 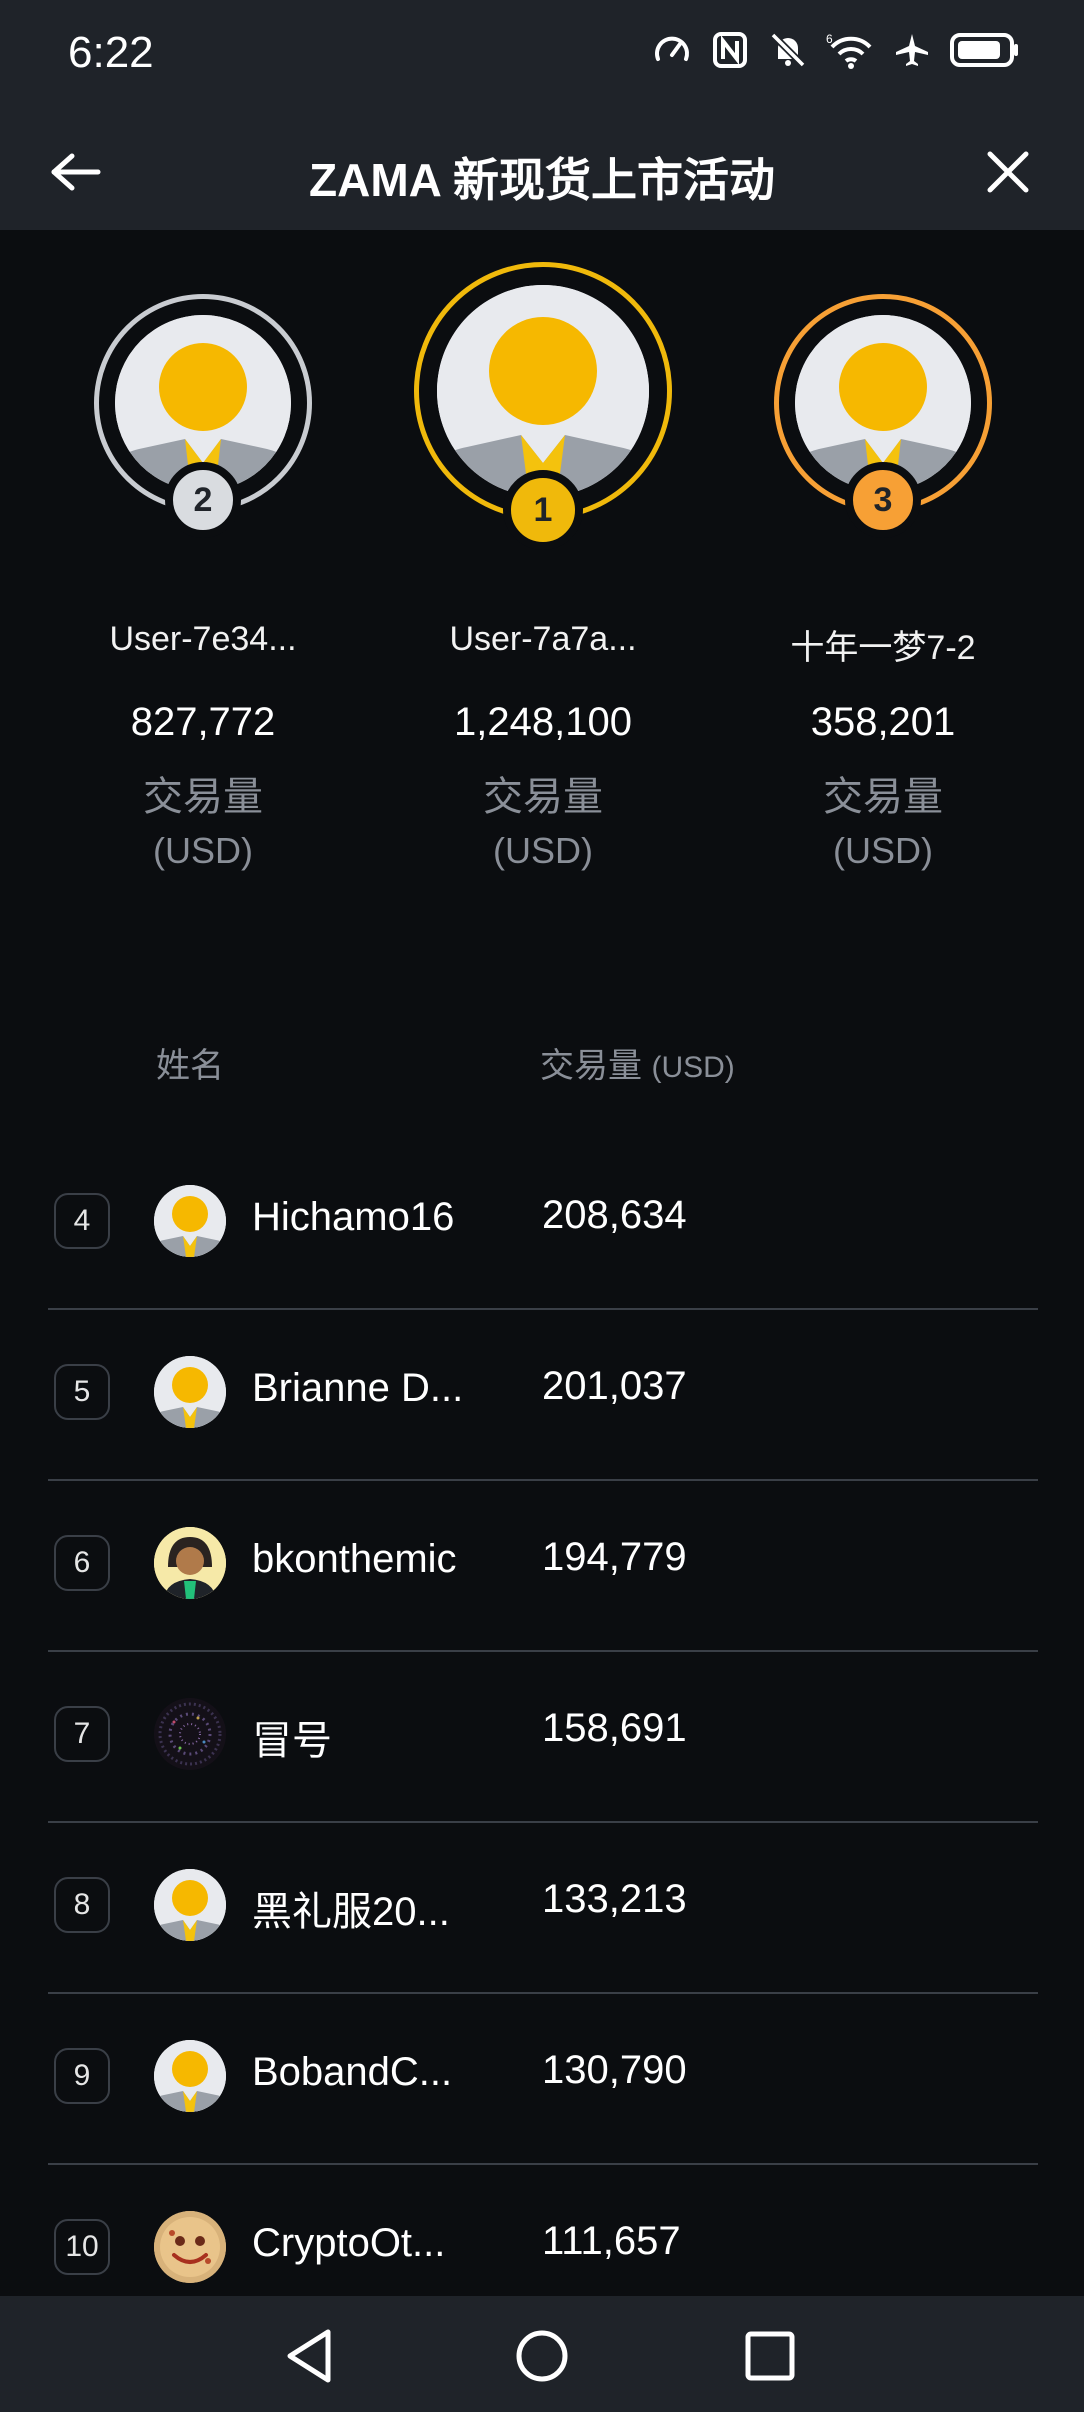 I want to click on nav-recents-icon, so click(x=770, y=2356).